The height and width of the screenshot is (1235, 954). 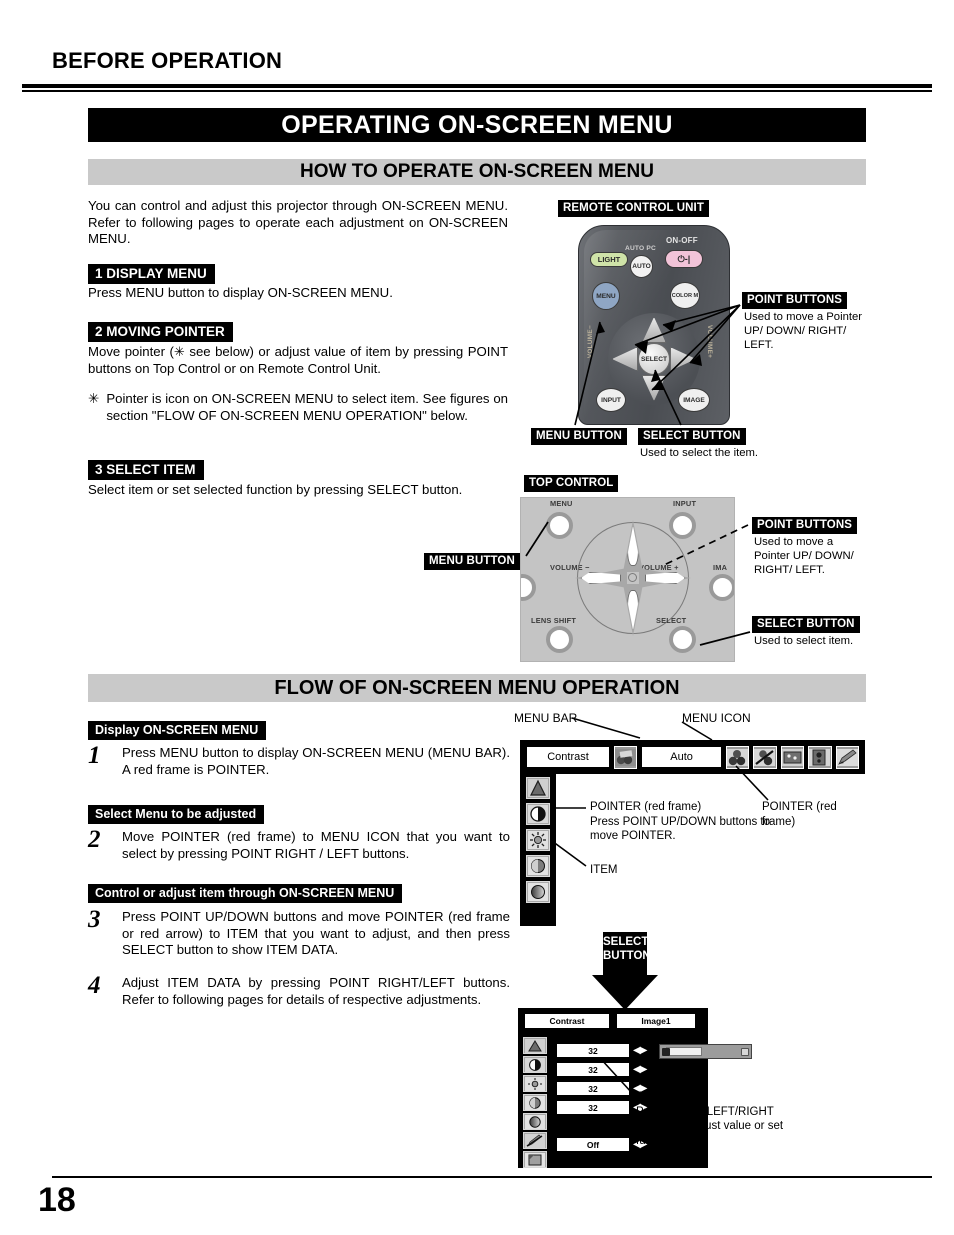 What do you see at coordinates (559, 639) in the screenshot?
I see `top-control-lens-shift-knob` at bounding box center [559, 639].